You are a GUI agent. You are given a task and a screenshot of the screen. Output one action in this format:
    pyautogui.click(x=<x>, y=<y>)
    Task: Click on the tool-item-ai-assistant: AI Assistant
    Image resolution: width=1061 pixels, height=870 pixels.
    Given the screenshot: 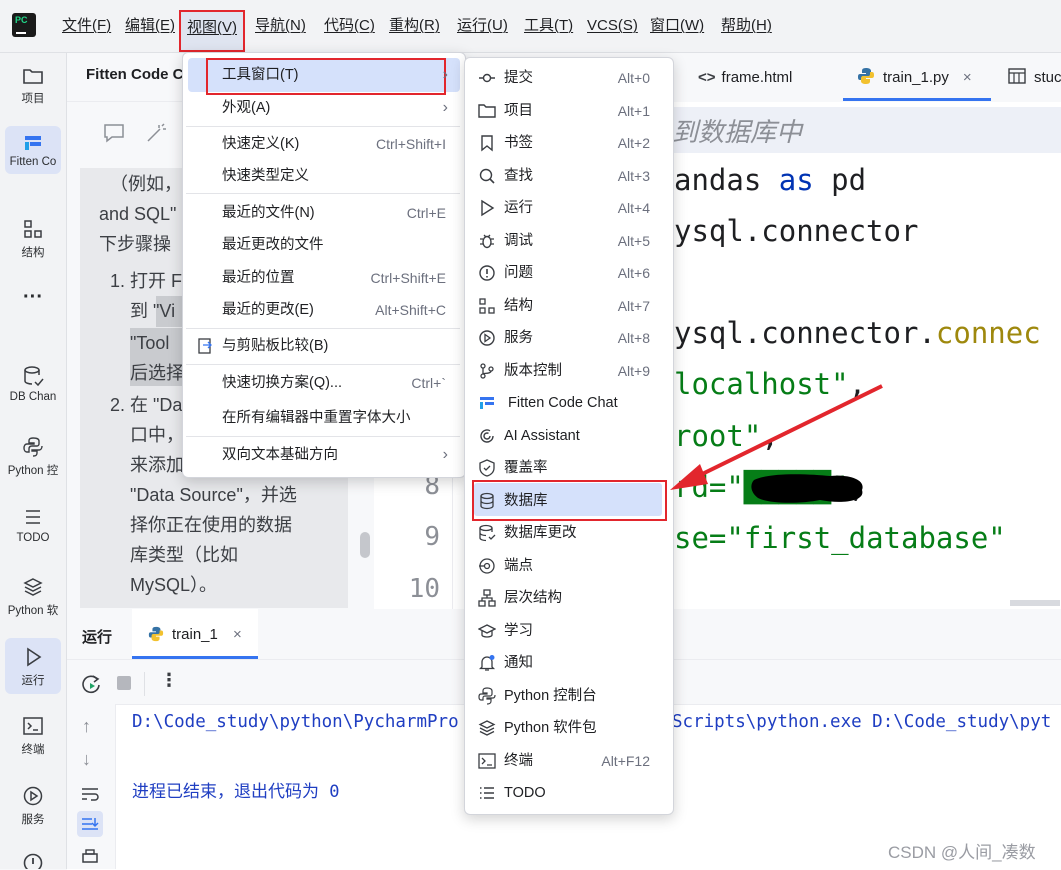 What is the action you would take?
    pyautogui.click(x=568, y=436)
    